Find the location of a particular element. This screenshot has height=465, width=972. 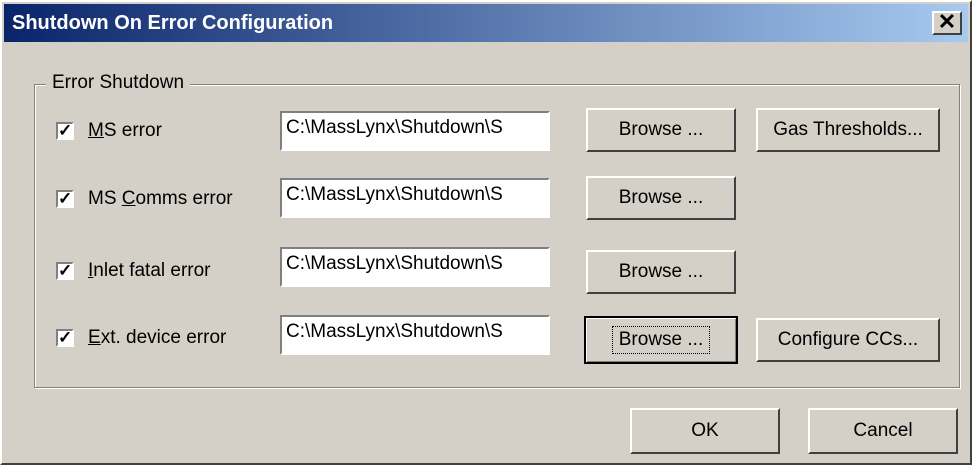

close-icon: ✕ is located at coordinates (947, 21).